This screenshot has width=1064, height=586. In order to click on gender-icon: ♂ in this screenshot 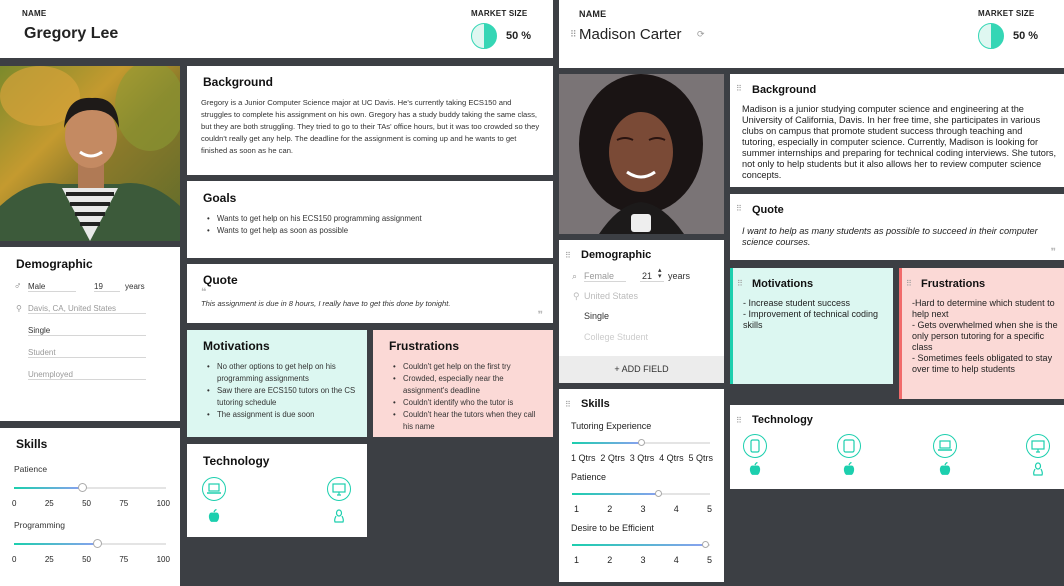, I will do `click(18, 286)`.